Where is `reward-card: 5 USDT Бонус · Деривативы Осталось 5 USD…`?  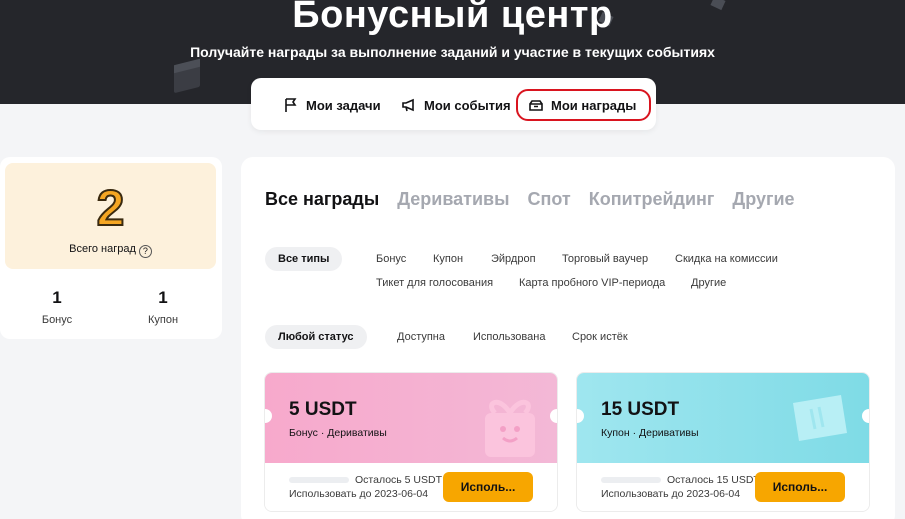 reward-card: 5 USDT Бонус · Деривативы Осталось 5 USD… is located at coordinates (411, 442).